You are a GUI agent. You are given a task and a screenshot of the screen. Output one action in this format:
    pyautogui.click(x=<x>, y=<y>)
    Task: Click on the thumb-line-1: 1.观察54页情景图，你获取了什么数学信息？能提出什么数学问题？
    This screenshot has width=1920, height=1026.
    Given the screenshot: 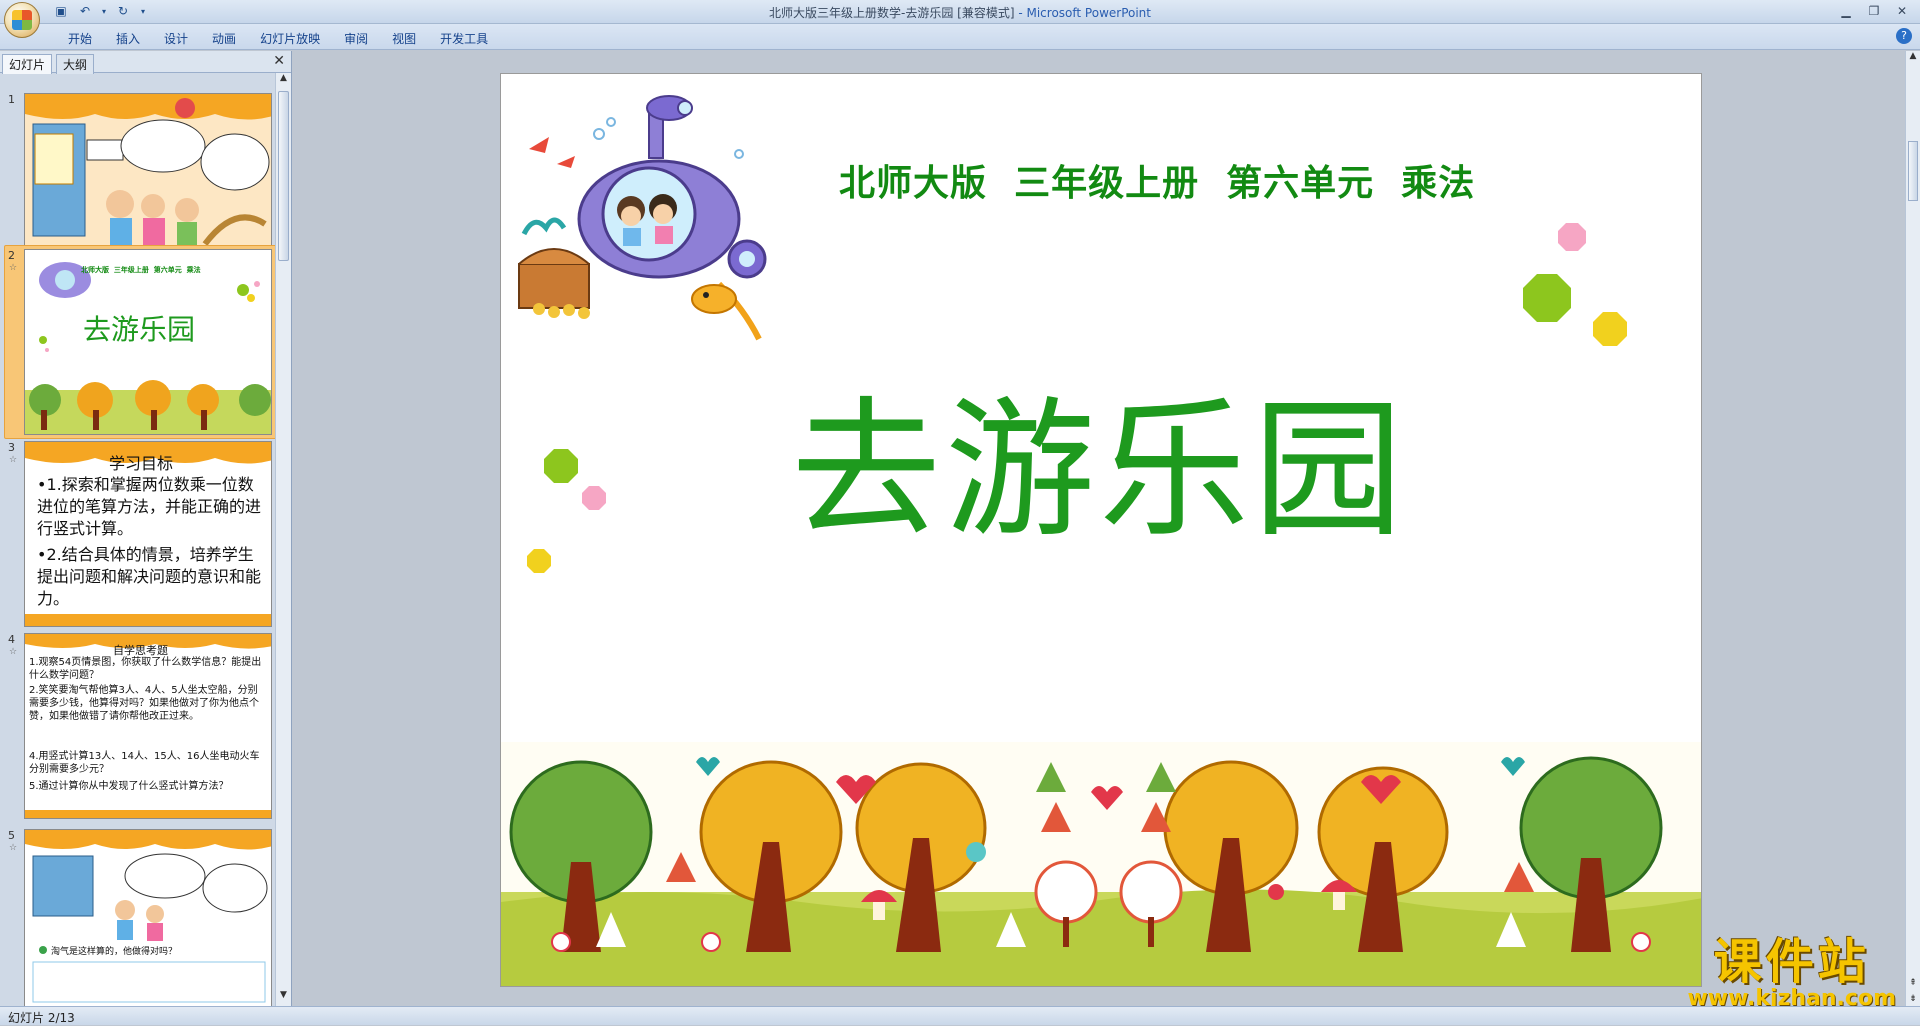 What is the action you would take?
    pyautogui.click(x=148, y=669)
    